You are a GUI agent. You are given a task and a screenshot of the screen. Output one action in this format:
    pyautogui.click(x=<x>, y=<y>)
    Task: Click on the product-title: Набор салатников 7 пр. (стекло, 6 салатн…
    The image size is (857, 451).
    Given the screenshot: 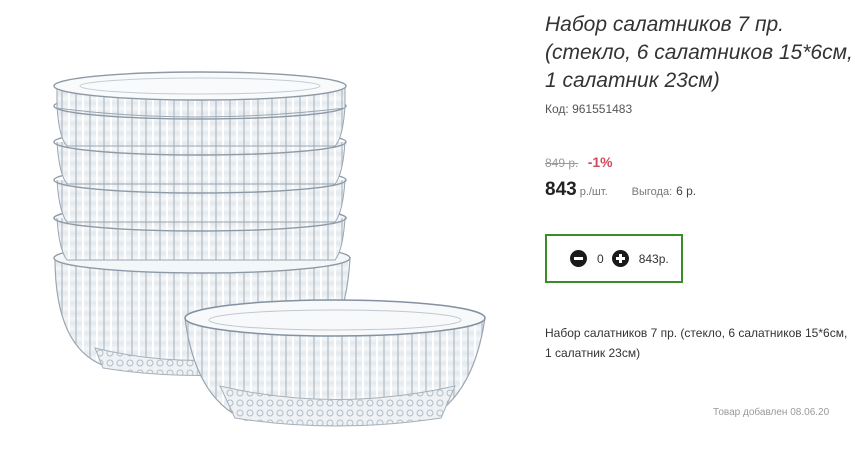 What is the action you would take?
    pyautogui.click(x=699, y=52)
    